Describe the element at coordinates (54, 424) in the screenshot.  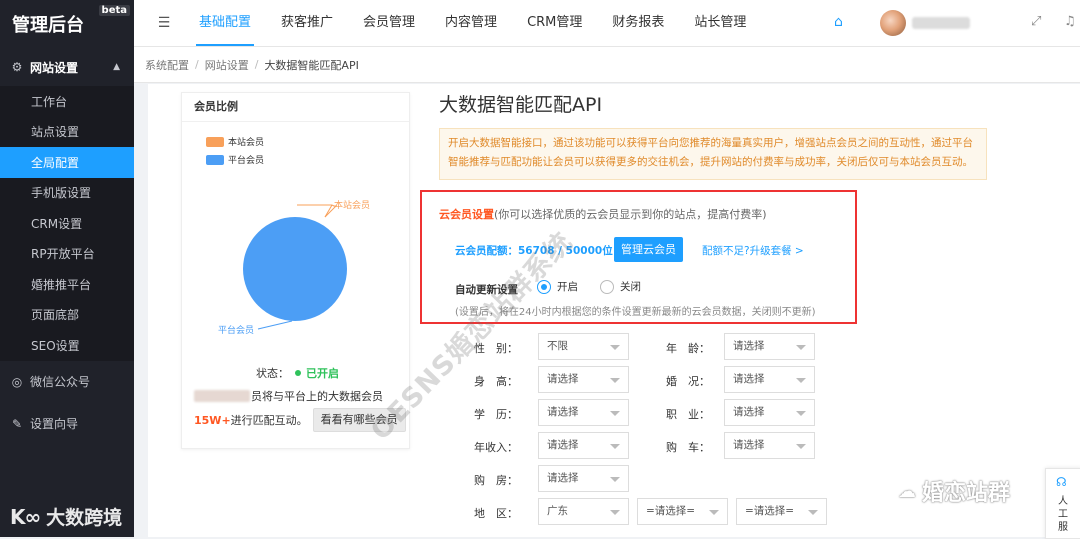
I see `sidebar-item-label: 设置向导` at that location.